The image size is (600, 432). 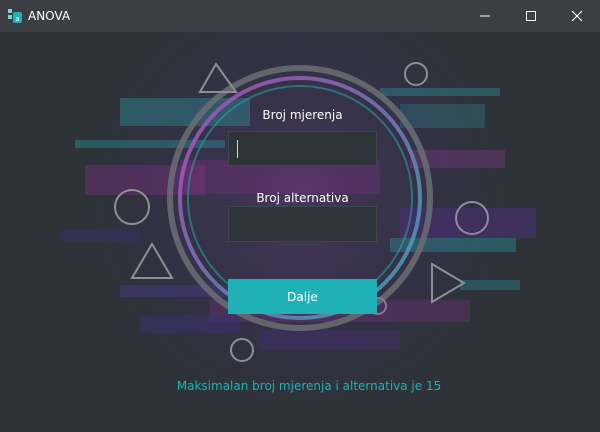 I want to click on minimize-button, so click(x=485, y=16).